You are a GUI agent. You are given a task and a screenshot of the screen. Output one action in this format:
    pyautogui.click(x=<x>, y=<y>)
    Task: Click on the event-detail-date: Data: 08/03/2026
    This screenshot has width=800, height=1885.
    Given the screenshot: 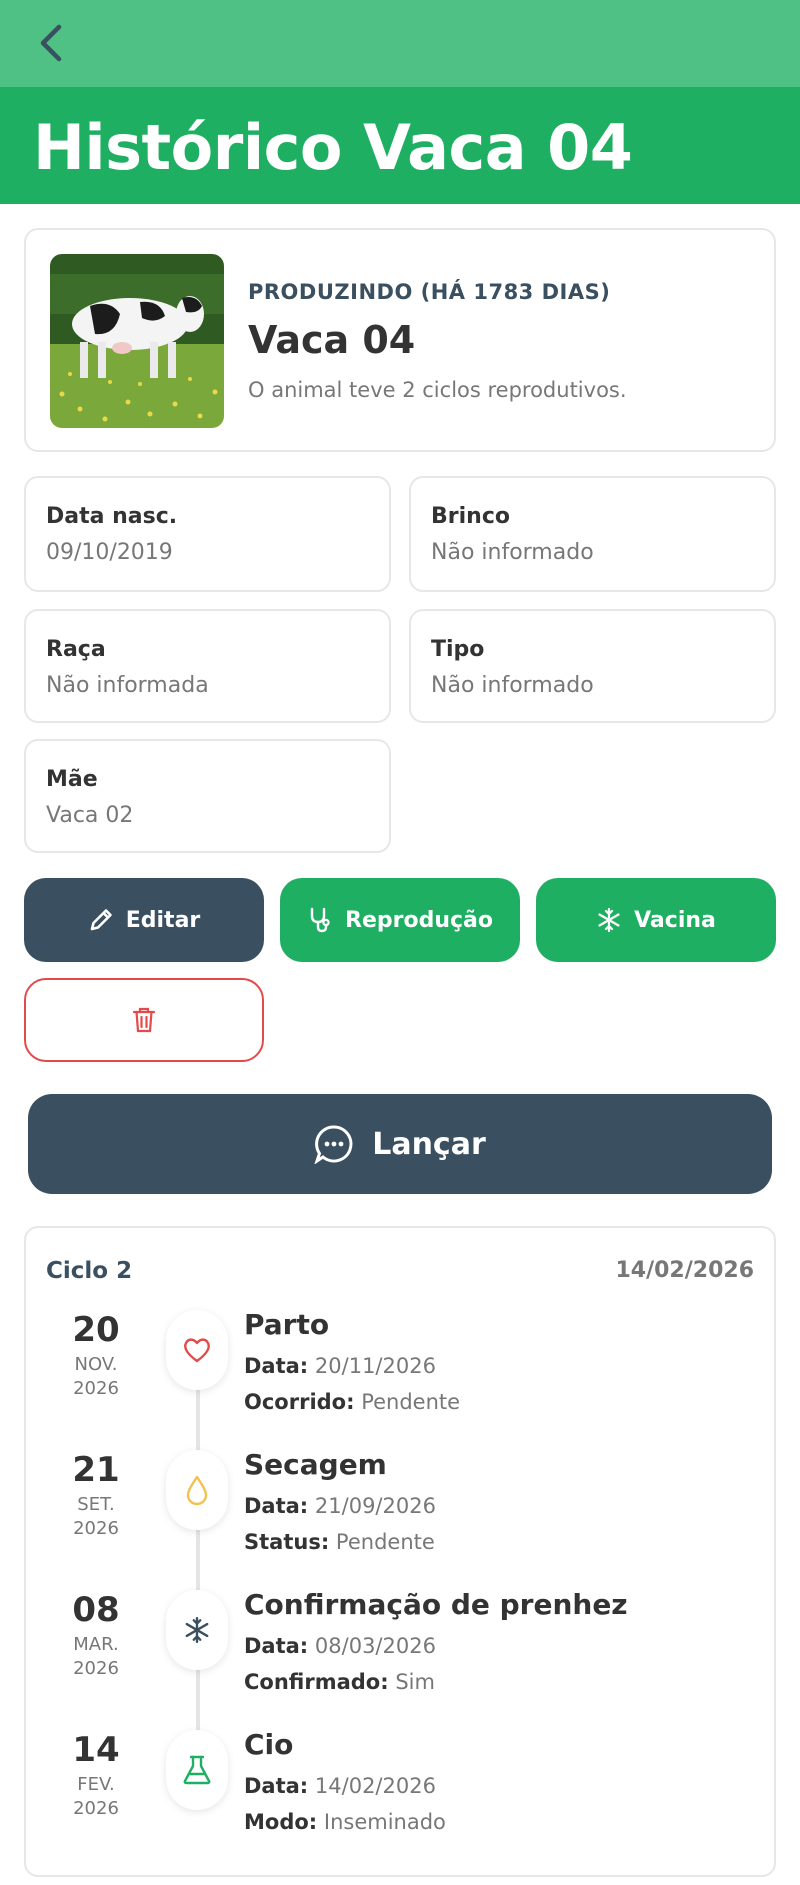 What is the action you would take?
    pyautogui.click(x=340, y=1646)
    